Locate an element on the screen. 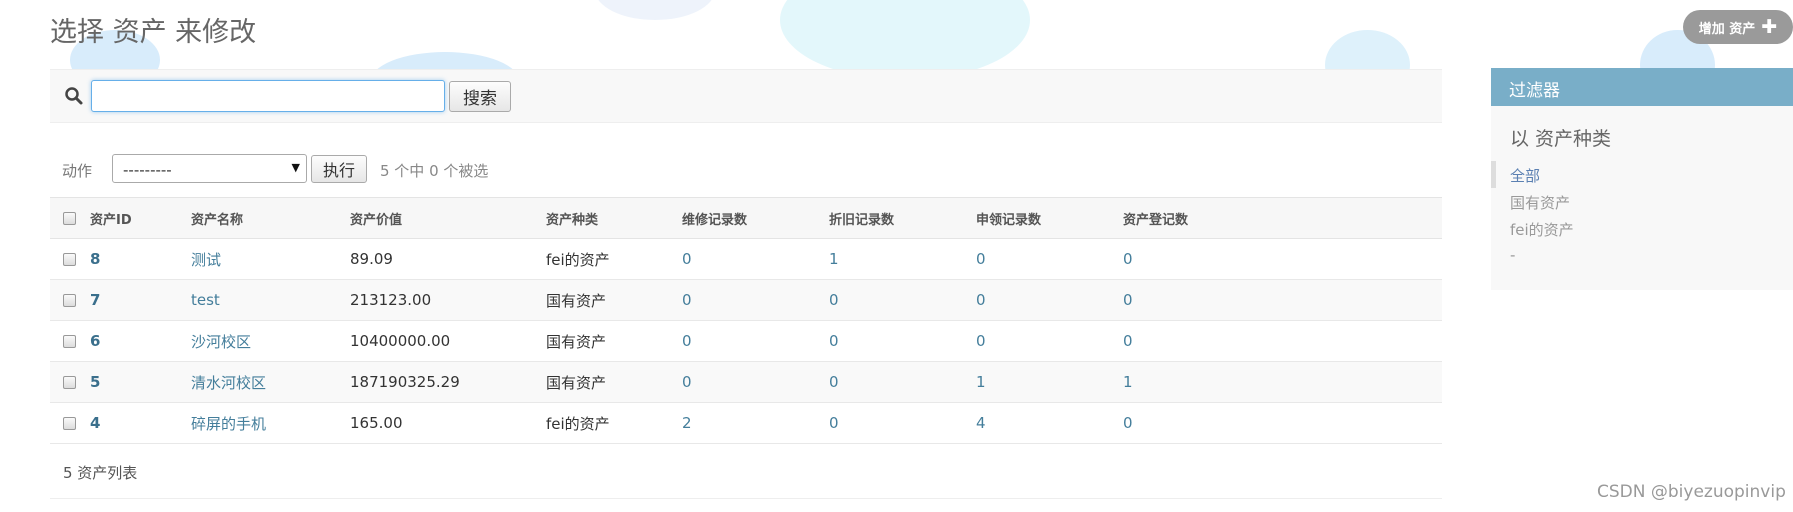 The width and height of the screenshot is (1793, 512). table-row: 5 清水河校区 187190325.29 国有资产 0 0 1 1 is located at coordinates (746, 382).